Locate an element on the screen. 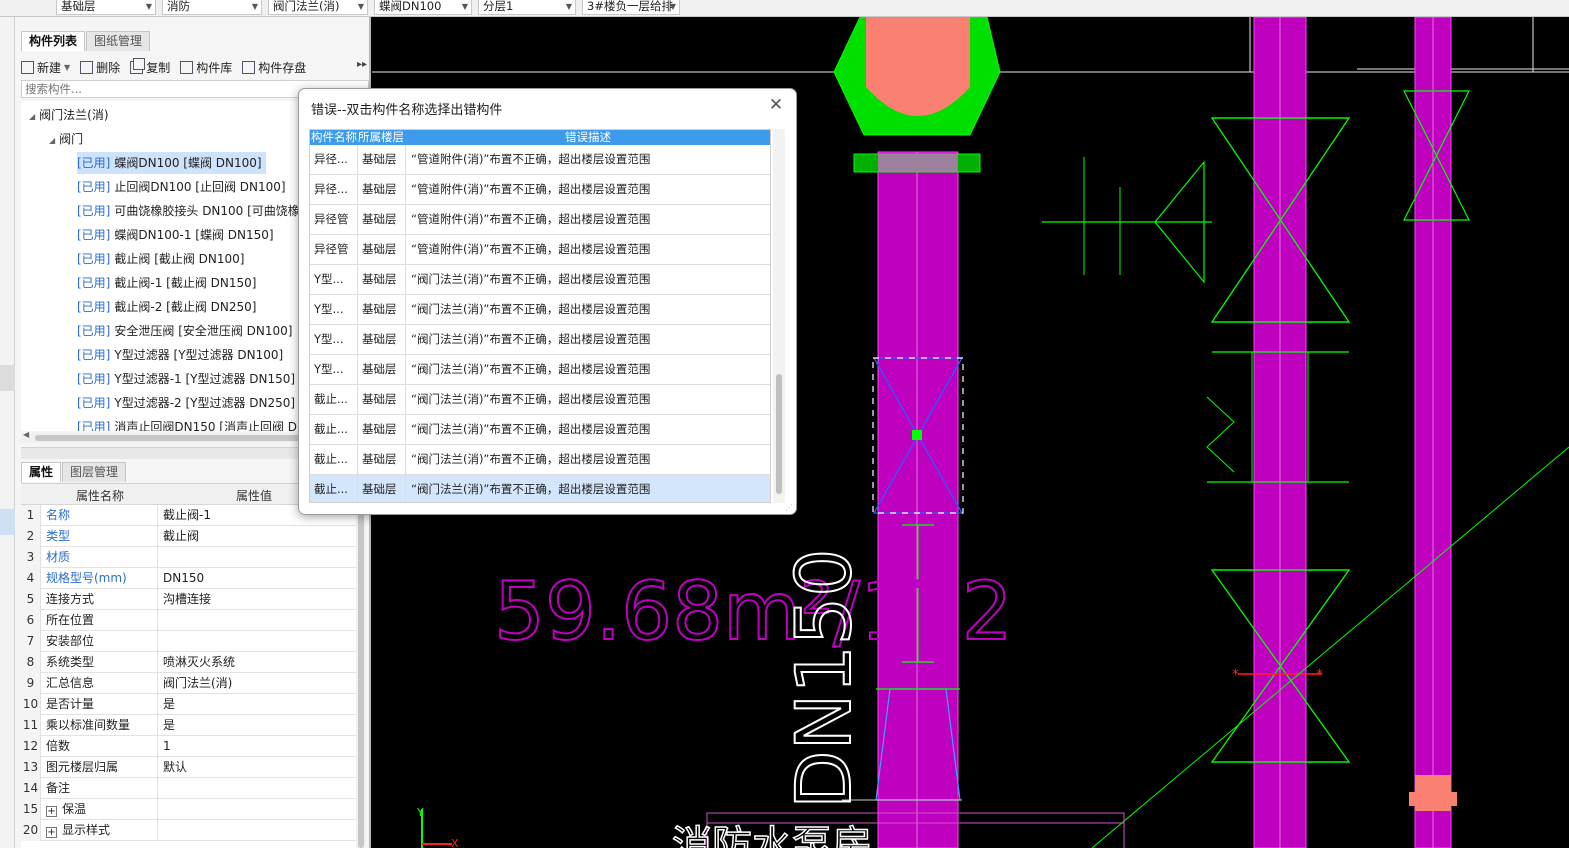 This screenshot has width=1569, height=848. tree-item: [已用] 截止阀-2 [截止阀 DN250] is located at coordinates (166, 307).